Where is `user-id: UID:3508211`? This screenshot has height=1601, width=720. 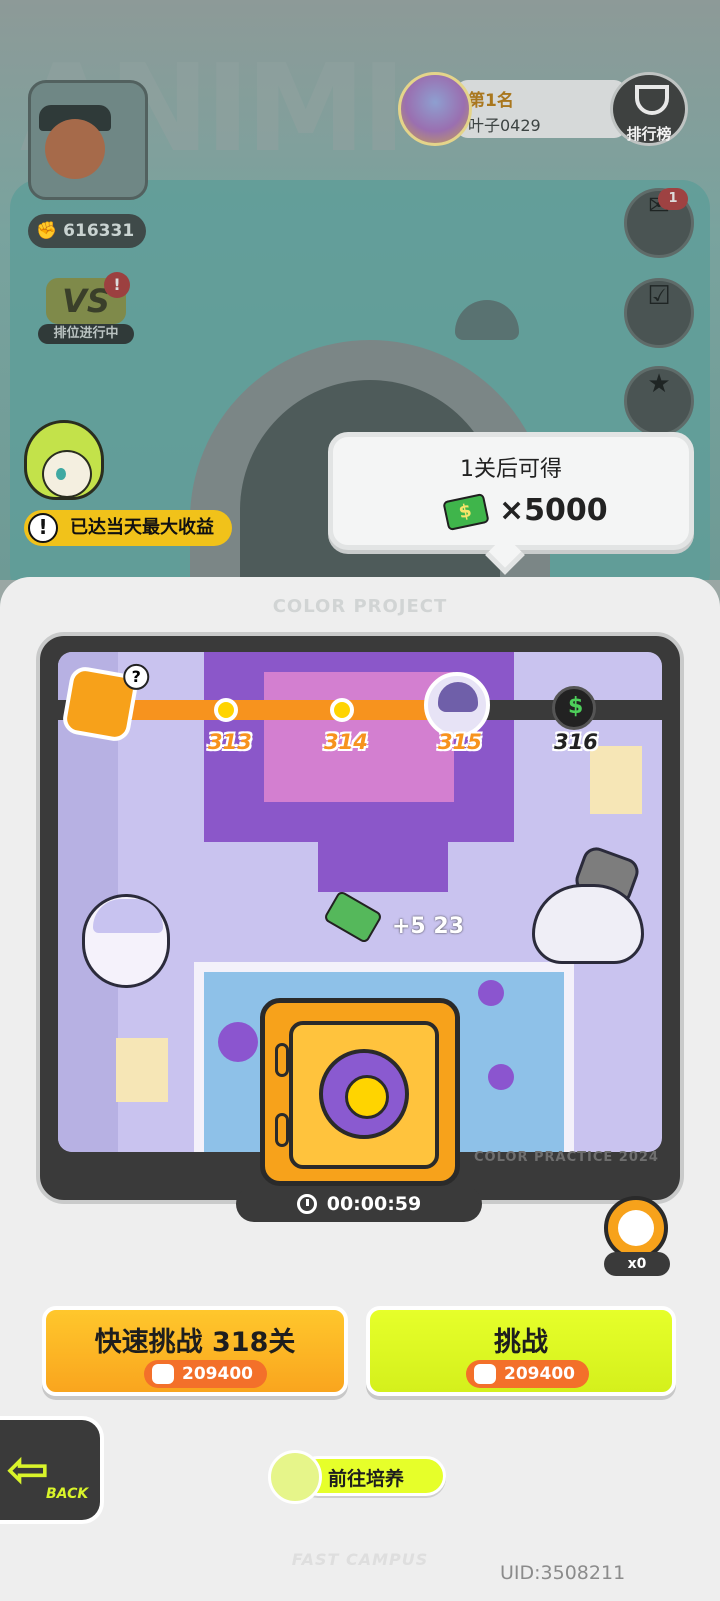 user-id: UID:3508211 is located at coordinates (563, 1573).